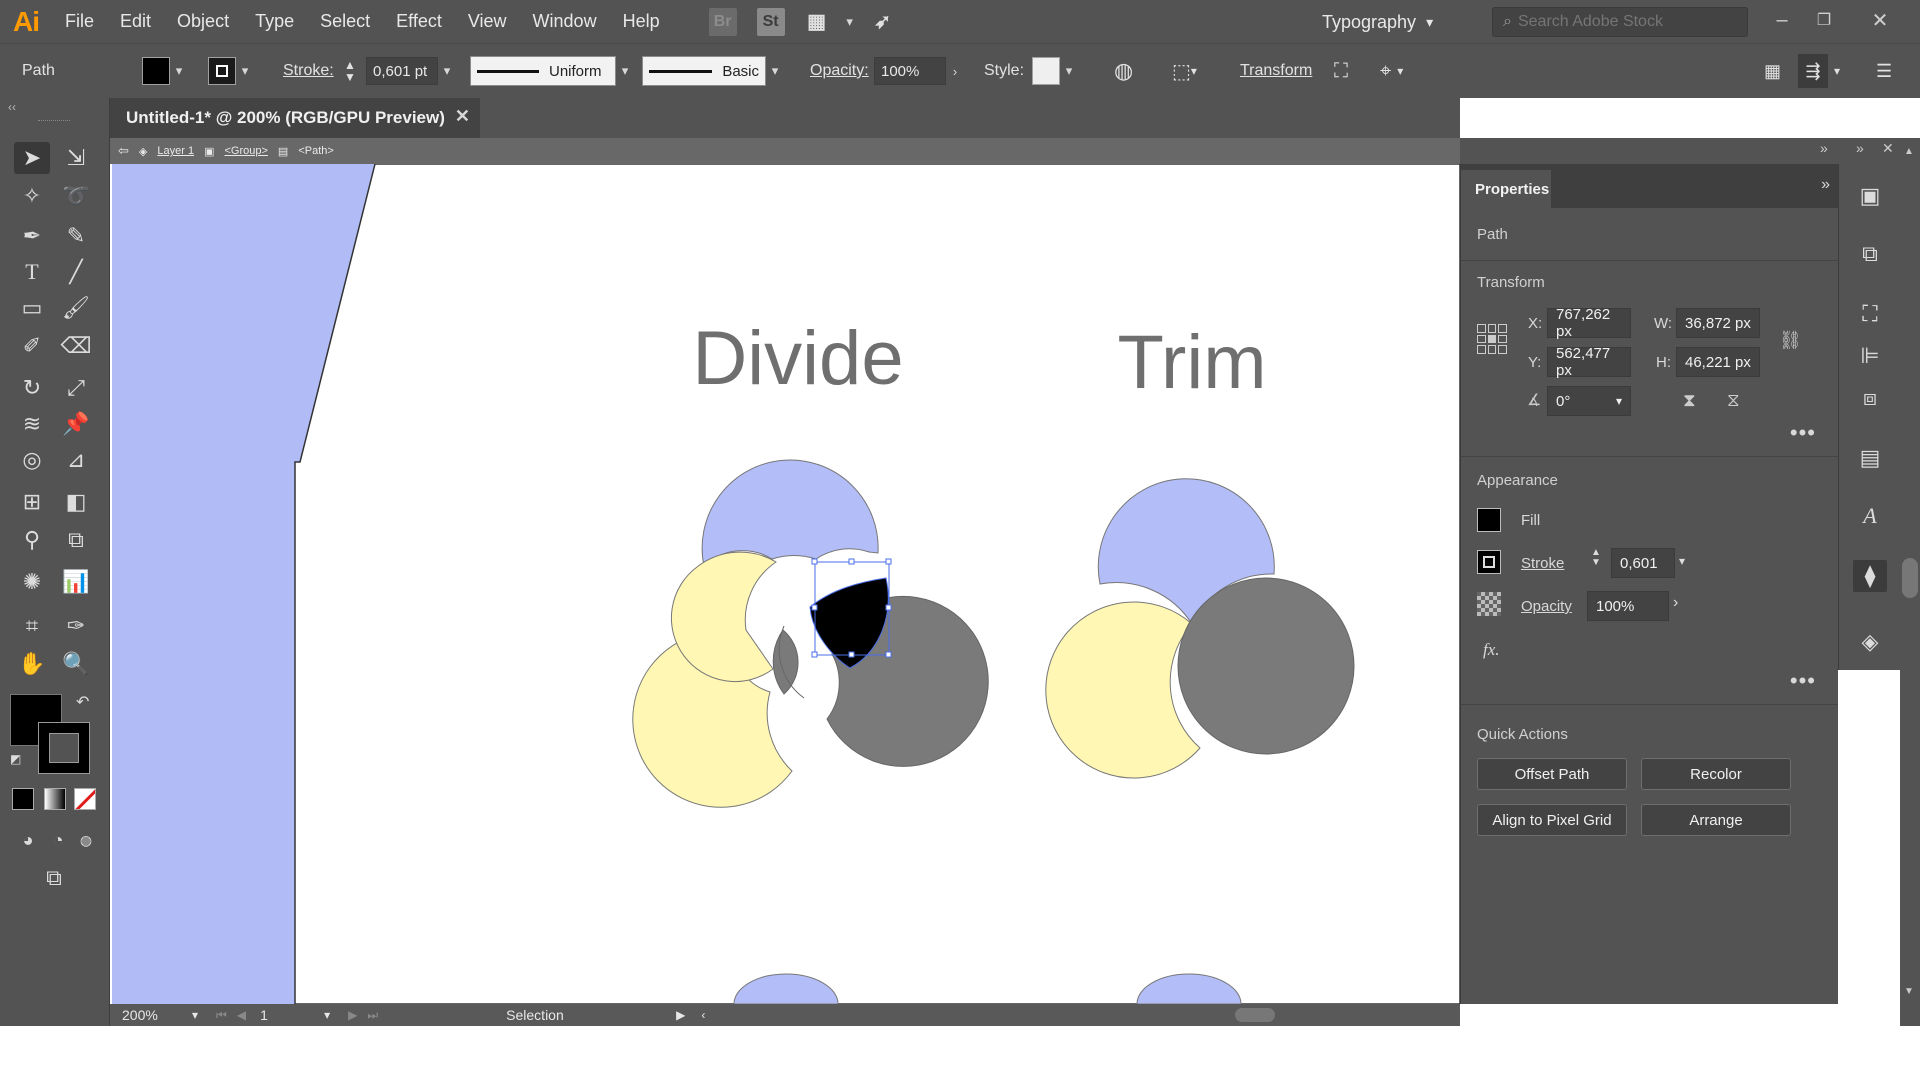 The image size is (1920, 1080). Describe the element at coordinates (175, 151) in the screenshot. I see `breadcrumb-layer: Layer 1` at that location.